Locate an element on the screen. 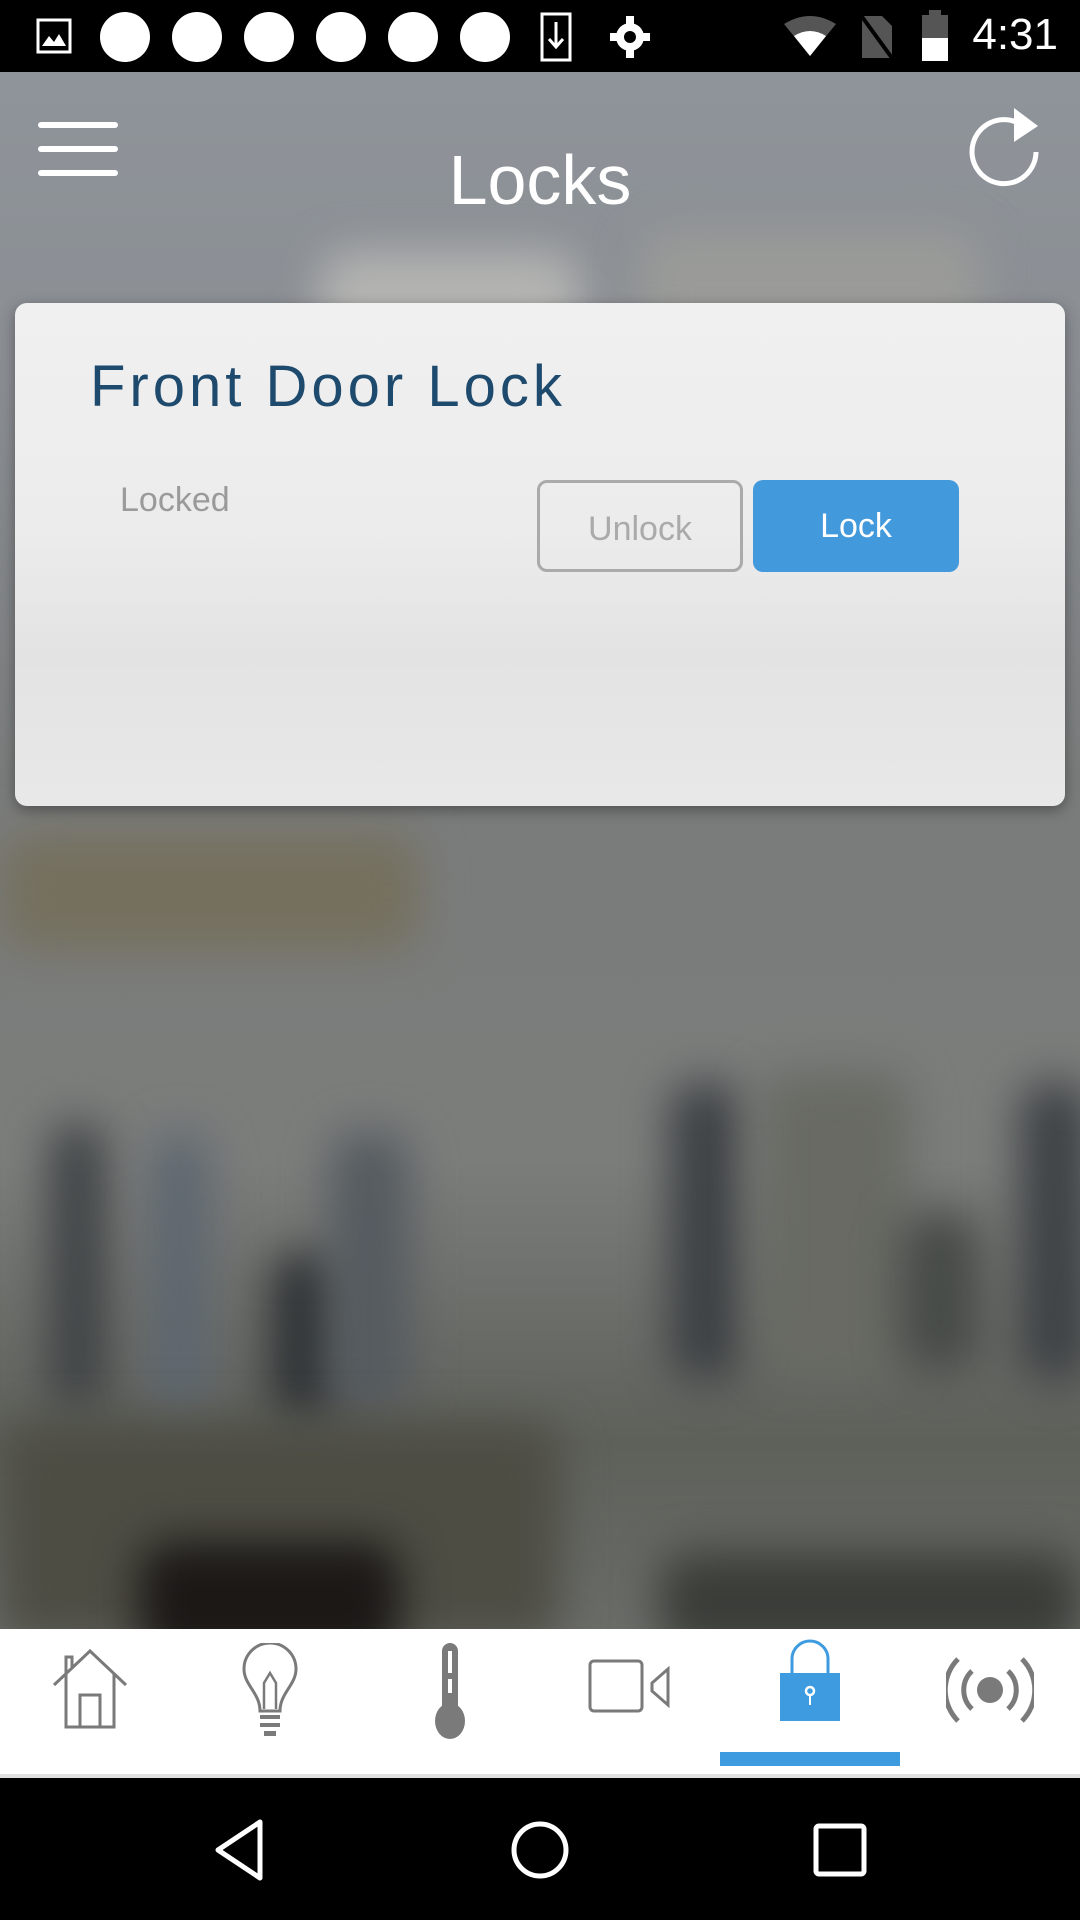  tab-thermostat is located at coordinates (450, 1701).